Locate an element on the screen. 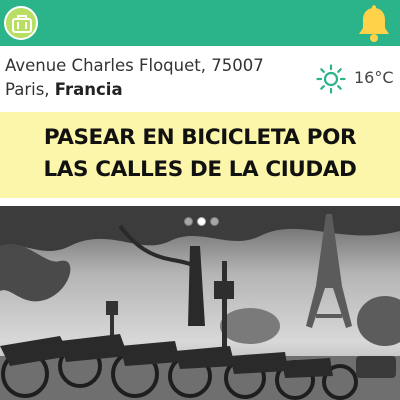 The height and width of the screenshot is (400, 400). temperature: 16°C is located at coordinates (374, 77).